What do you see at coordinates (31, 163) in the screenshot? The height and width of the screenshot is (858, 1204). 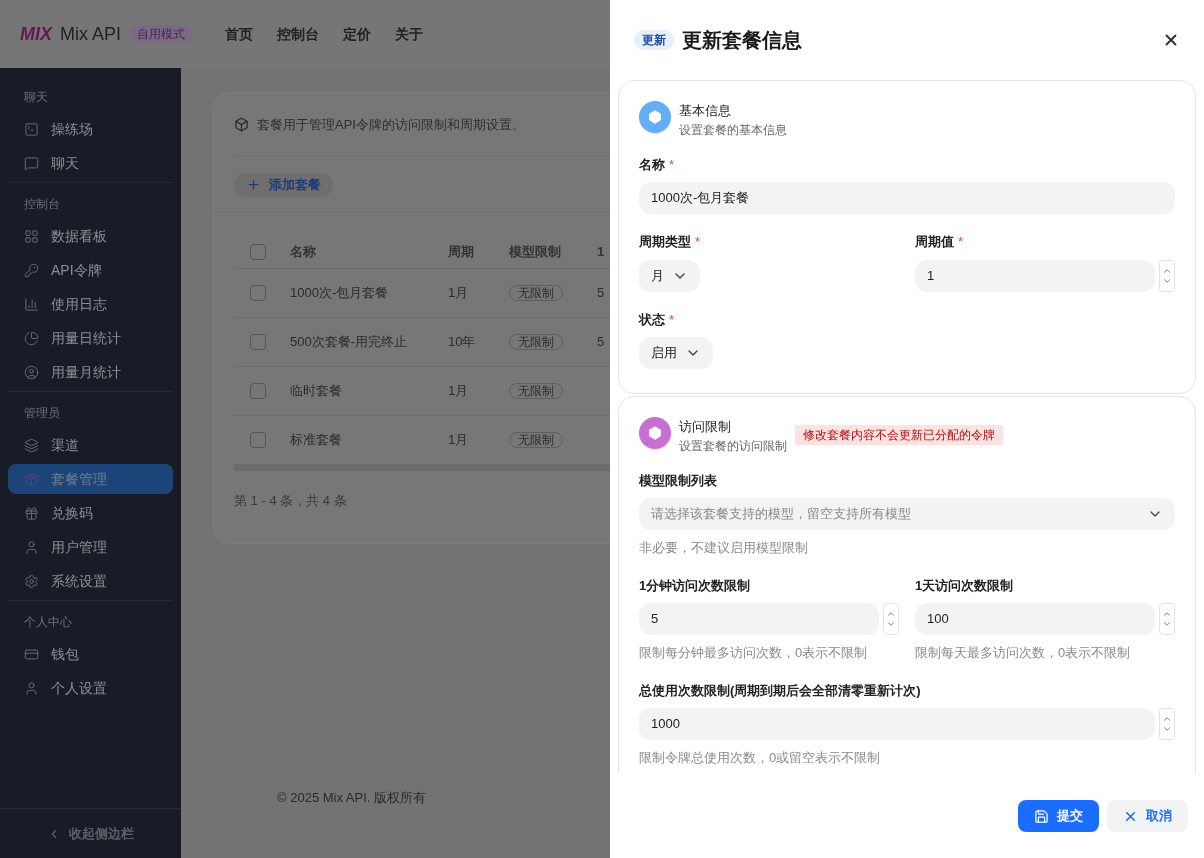 I see `chat-icon` at bounding box center [31, 163].